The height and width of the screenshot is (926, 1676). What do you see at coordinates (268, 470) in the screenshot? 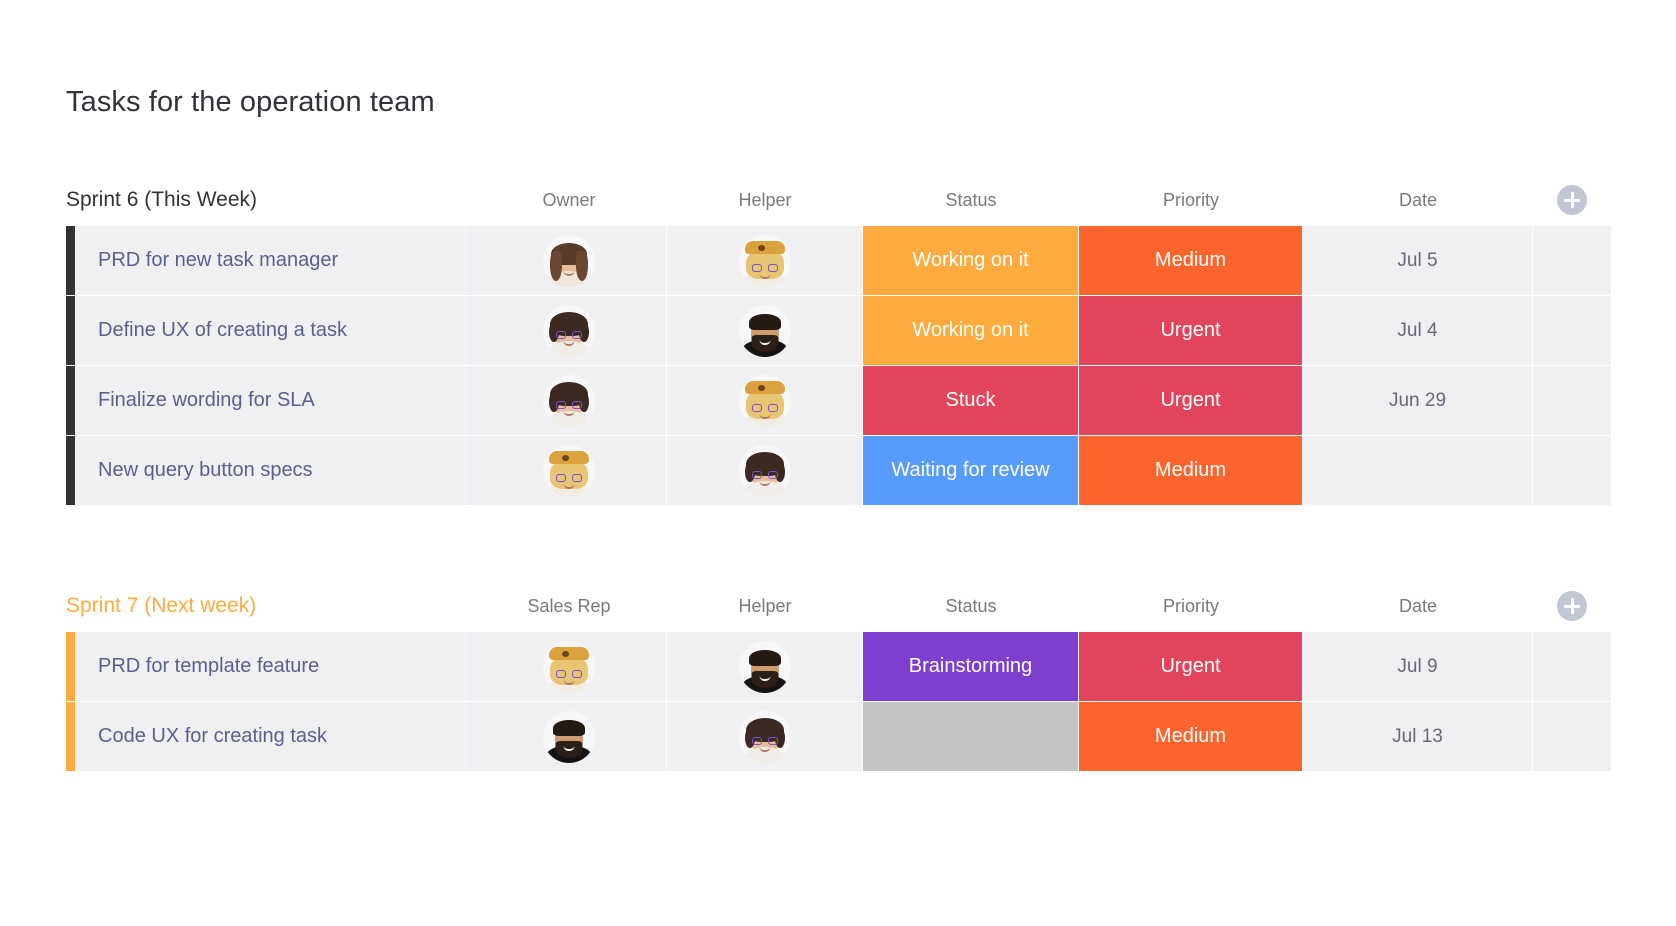
I see `task-name-cell: New query button specs` at bounding box center [268, 470].